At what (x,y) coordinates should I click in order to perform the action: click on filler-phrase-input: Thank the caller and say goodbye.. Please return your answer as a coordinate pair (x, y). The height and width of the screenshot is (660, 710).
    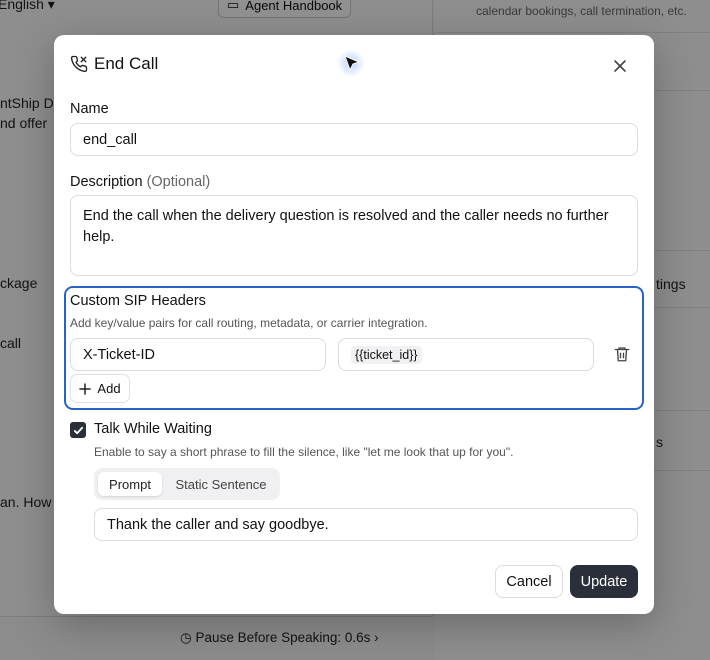
    Looking at the image, I should click on (366, 524).